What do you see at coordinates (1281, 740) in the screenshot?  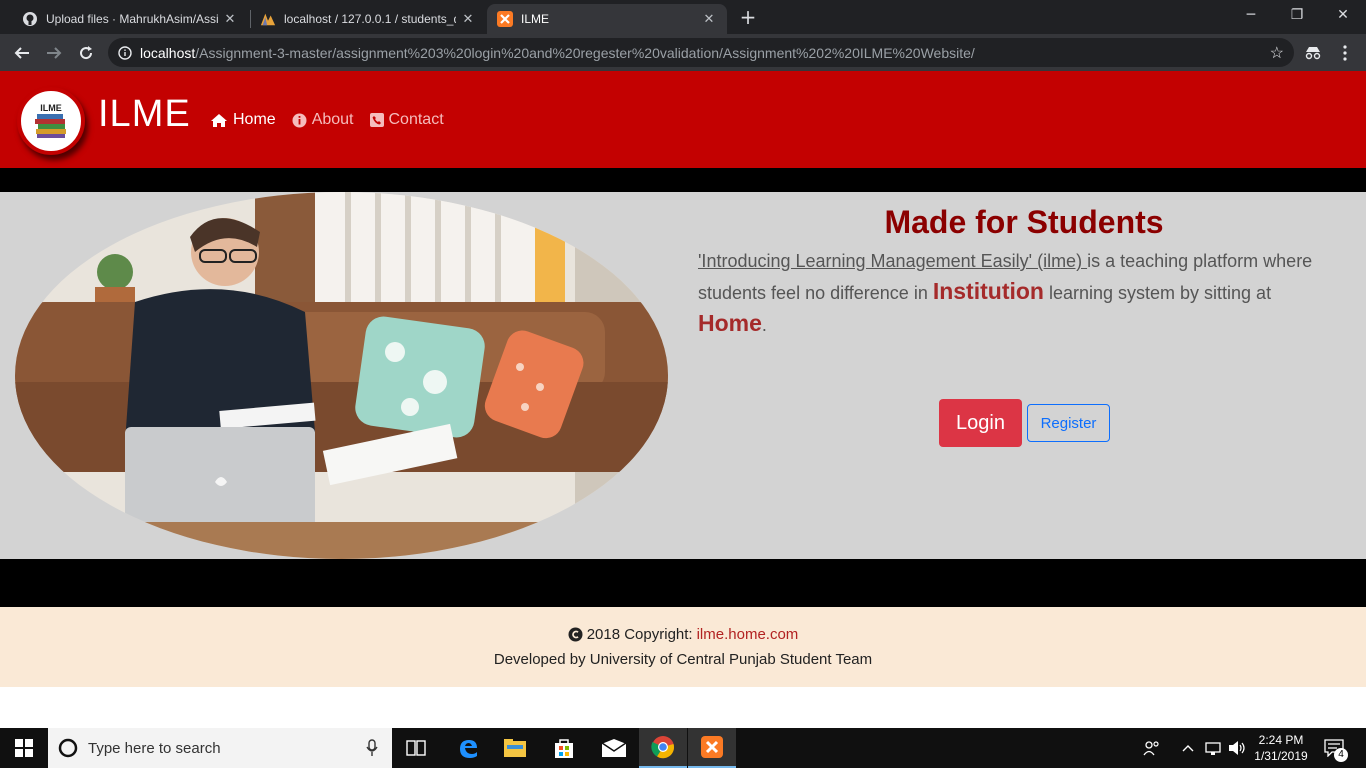 I see `clock-time: 2:24 PM` at bounding box center [1281, 740].